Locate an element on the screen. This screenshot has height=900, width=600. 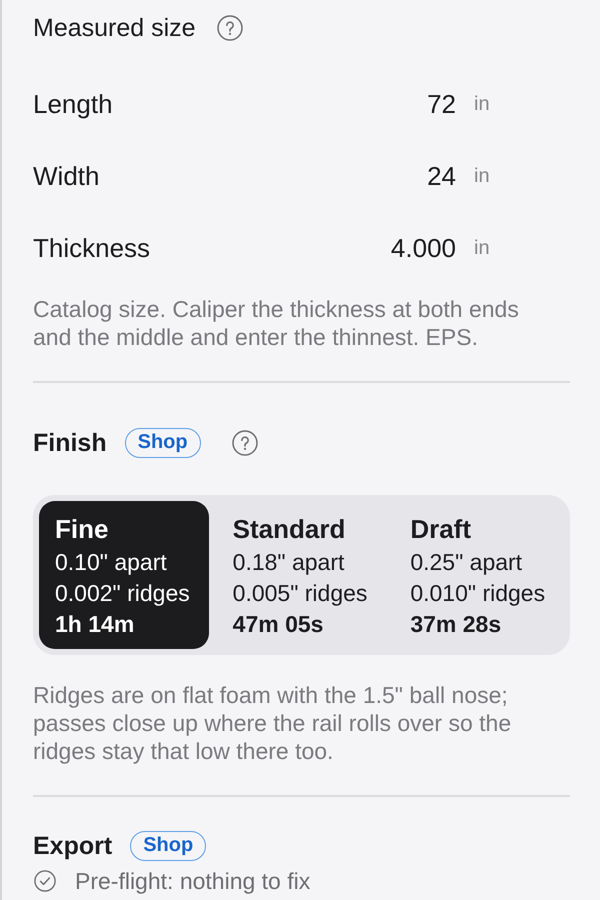
measurement-value: 72 is located at coordinates (441, 104).